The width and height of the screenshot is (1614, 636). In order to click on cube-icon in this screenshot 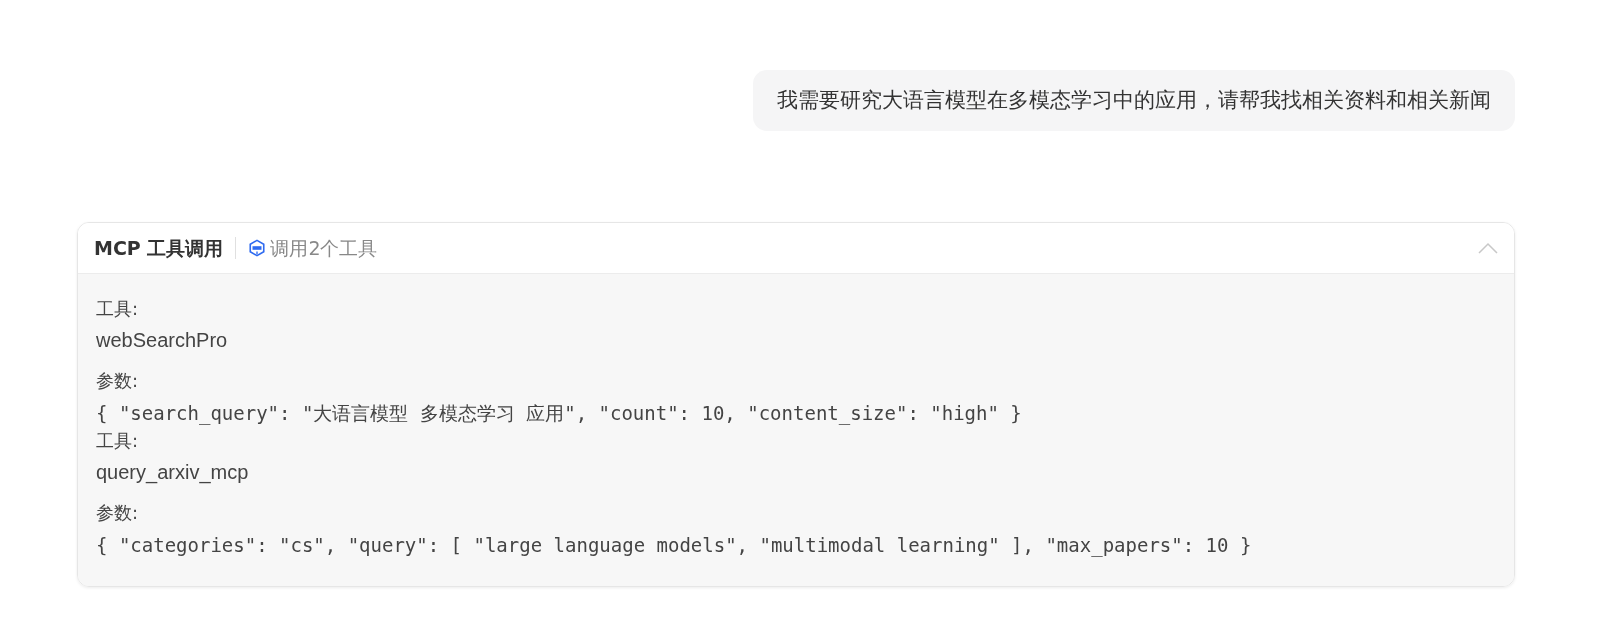, I will do `click(257, 248)`.